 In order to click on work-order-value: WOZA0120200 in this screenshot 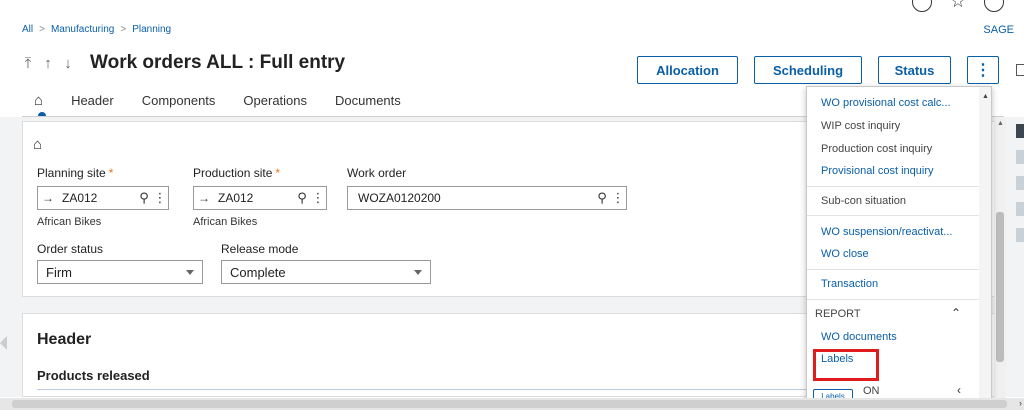, I will do `click(399, 198)`.